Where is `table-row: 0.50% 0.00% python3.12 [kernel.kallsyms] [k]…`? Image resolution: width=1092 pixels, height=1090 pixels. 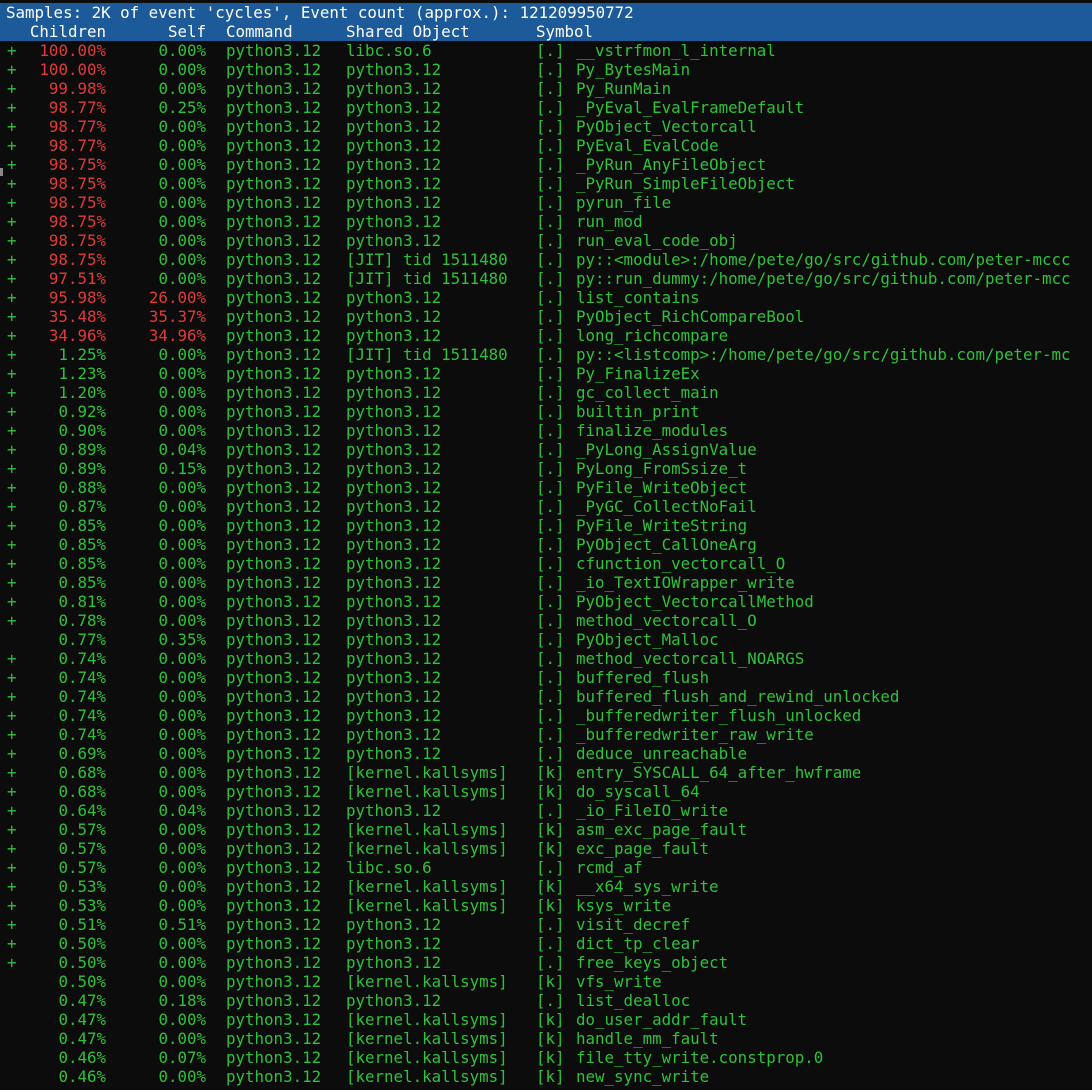 table-row: 0.50% 0.00% python3.12 [kernel.kallsyms] [k]… is located at coordinates (546, 981).